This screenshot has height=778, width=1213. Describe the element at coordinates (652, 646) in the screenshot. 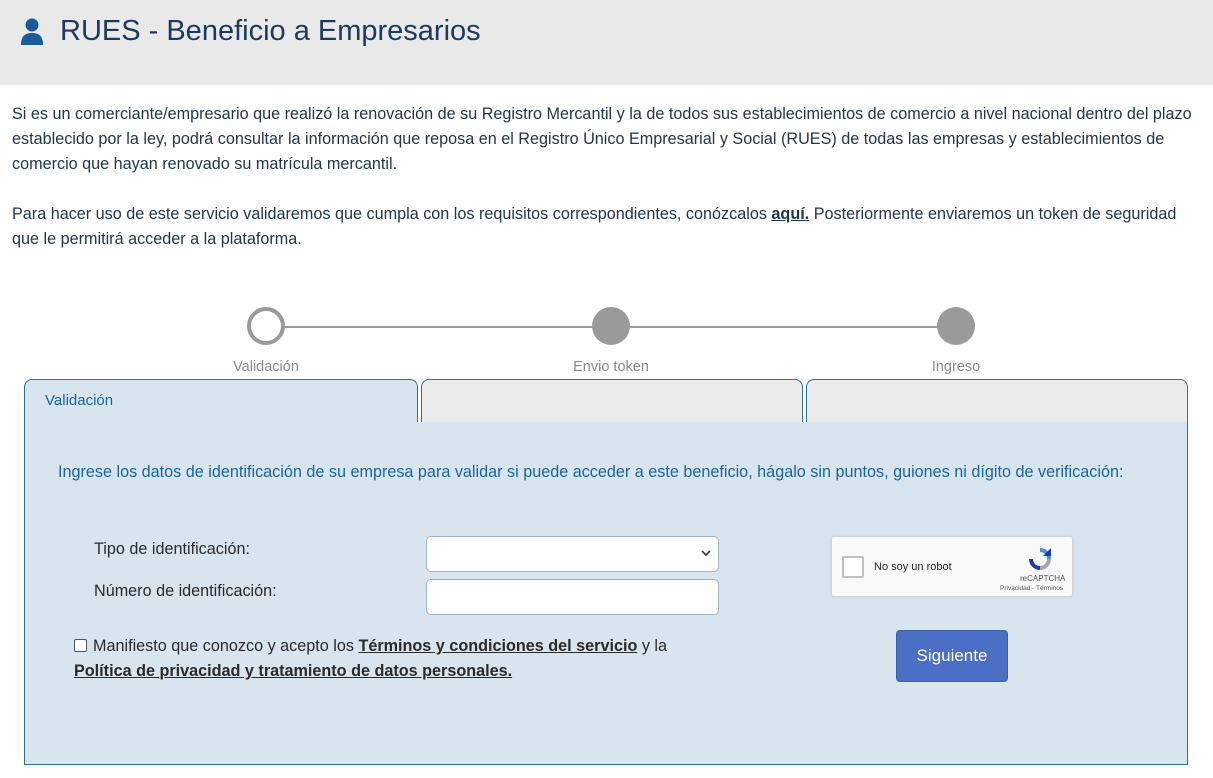

I see `terms-text-middle: y la` at that location.